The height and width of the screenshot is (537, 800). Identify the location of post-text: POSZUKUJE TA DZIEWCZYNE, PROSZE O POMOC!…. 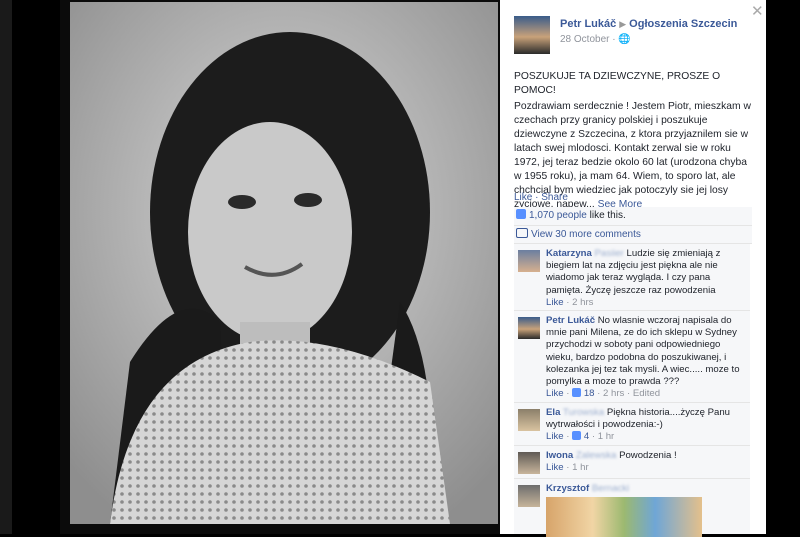
(634, 141).